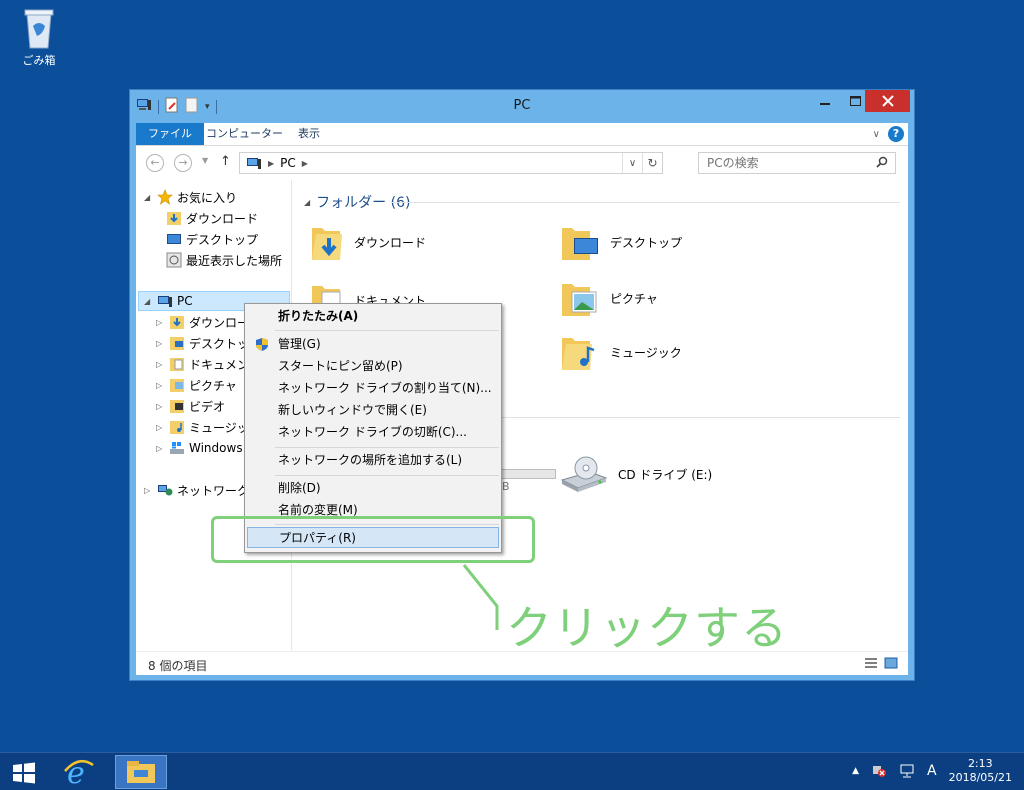 Image resolution: width=1024 pixels, height=790 pixels. I want to click on forward-button: →, so click(183, 163).